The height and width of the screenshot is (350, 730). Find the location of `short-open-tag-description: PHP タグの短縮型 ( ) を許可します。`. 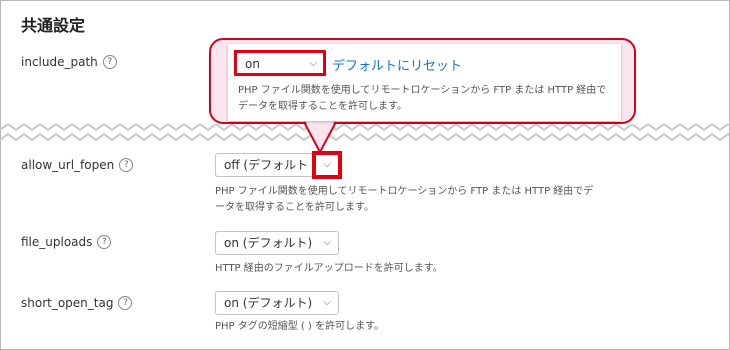

short-open-tag-description: PHP タグの短縮型 ( ) を許可します。 is located at coordinates (300, 326).